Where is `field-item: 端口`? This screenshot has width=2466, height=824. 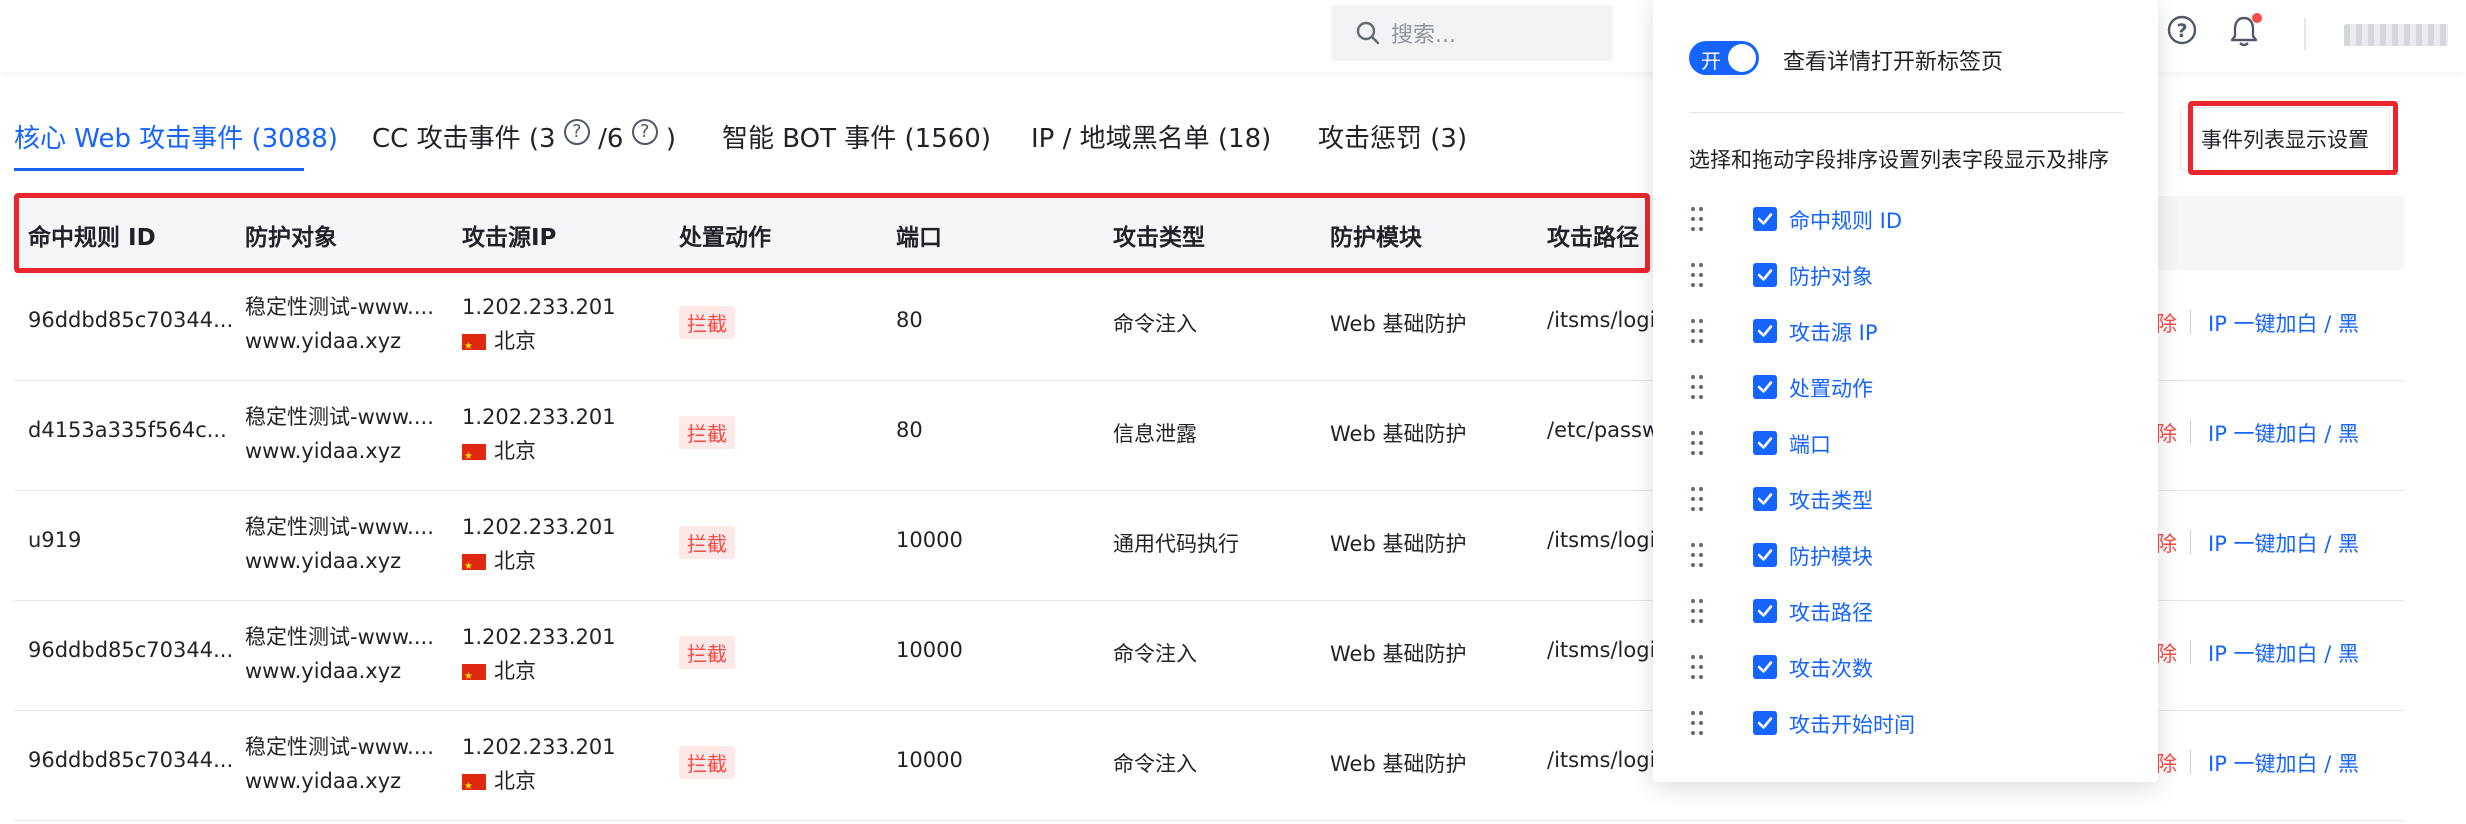 field-item: 端口 is located at coordinates (1899, 444).